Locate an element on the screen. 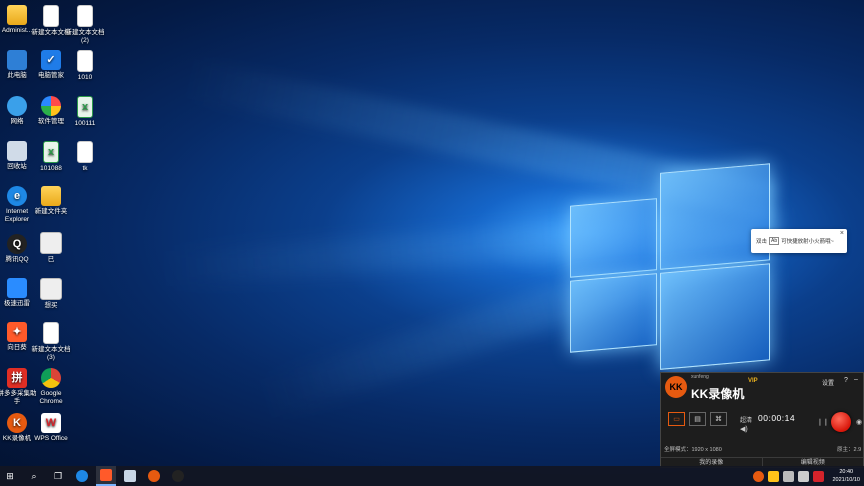  volume-icon: ◀) is located at coordinates (744, 429).